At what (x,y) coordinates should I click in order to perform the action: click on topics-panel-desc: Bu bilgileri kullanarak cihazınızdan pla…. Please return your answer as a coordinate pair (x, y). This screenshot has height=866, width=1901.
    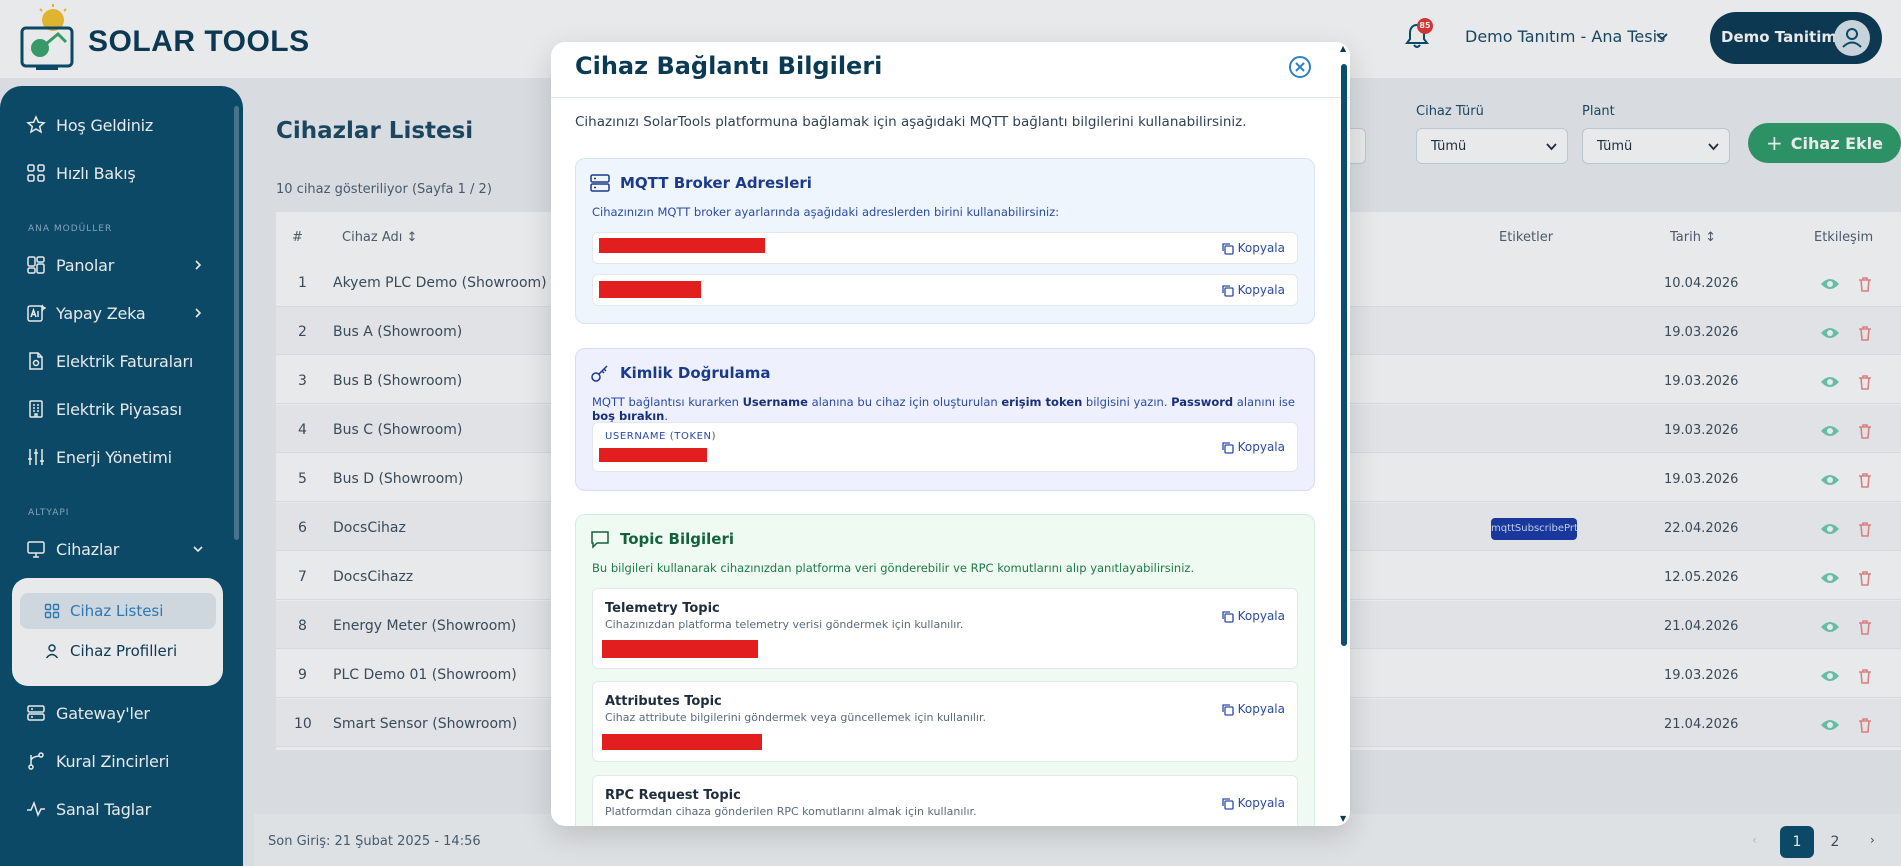
    Looking at the image, I should click on (893, 568).